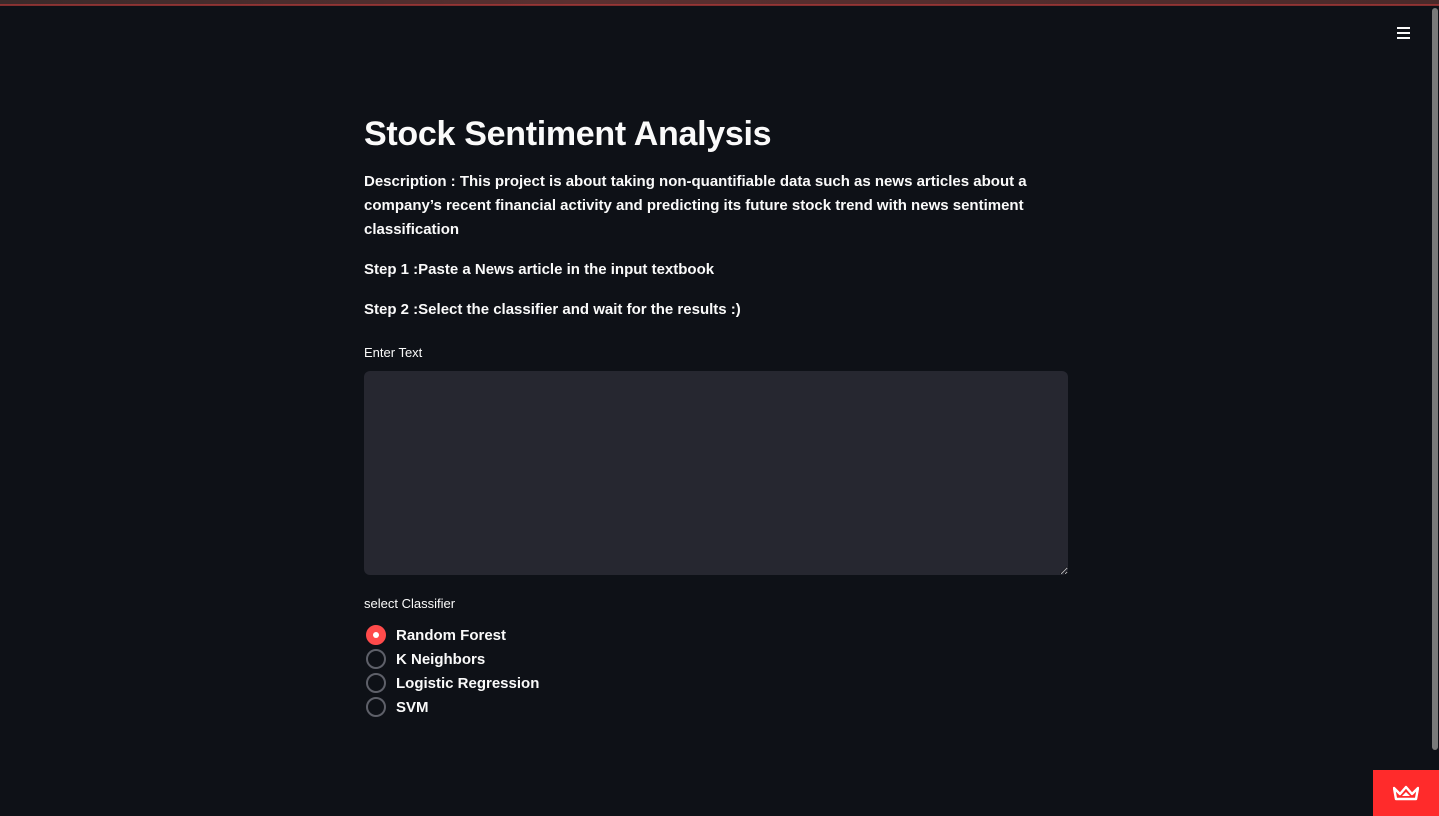  Describe the element at coordinates (716, 683) in the screenshot. I see `radio-option-logistic-regression: Logistic Regression` at that location.